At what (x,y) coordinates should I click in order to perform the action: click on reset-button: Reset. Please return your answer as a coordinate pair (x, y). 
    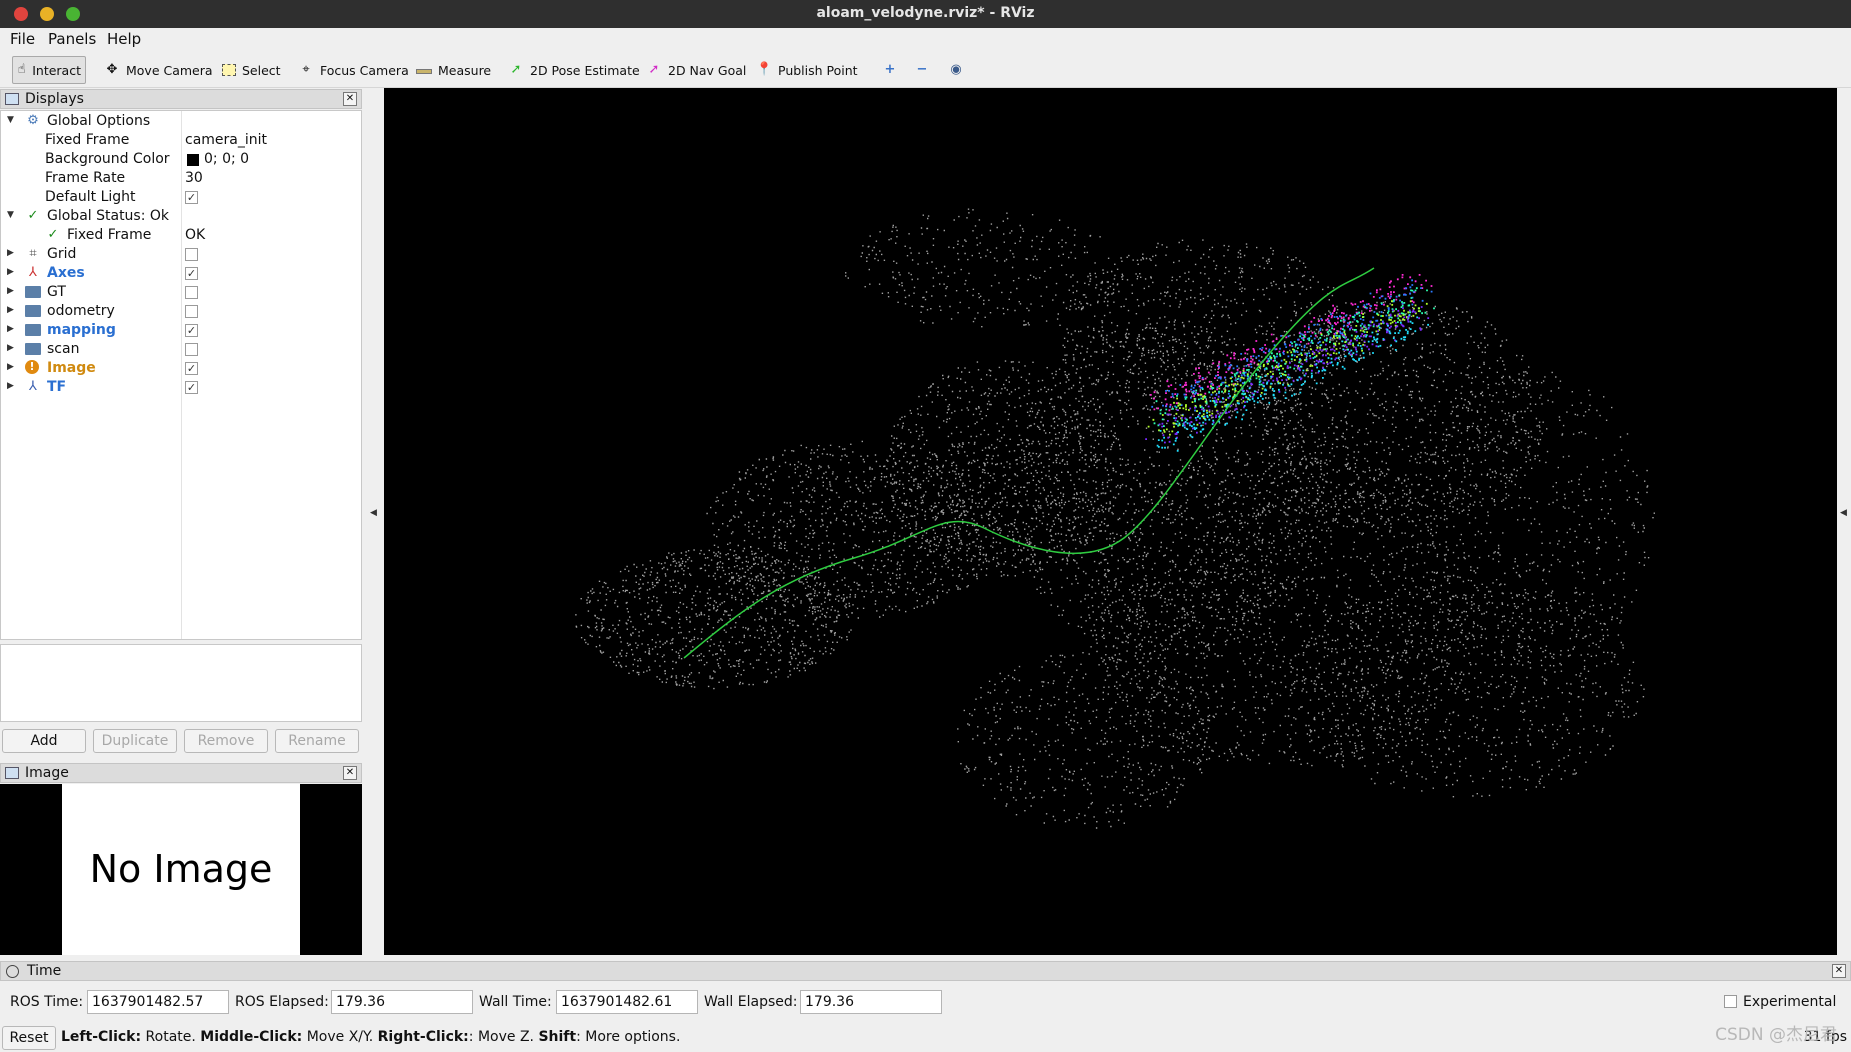
    Looking at the image, I should click on (29, 1038).